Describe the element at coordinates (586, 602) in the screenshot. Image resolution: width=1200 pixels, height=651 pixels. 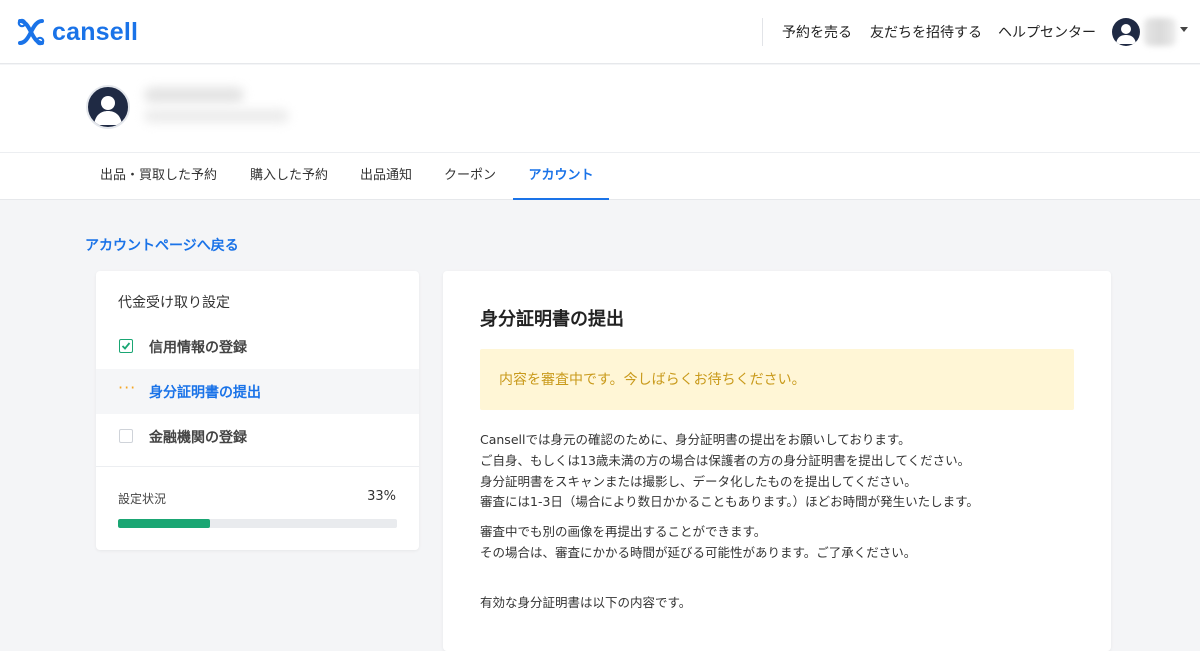
I see `valid-documents-heading: 有効な身分証明書は以下の内容です。` at that location.